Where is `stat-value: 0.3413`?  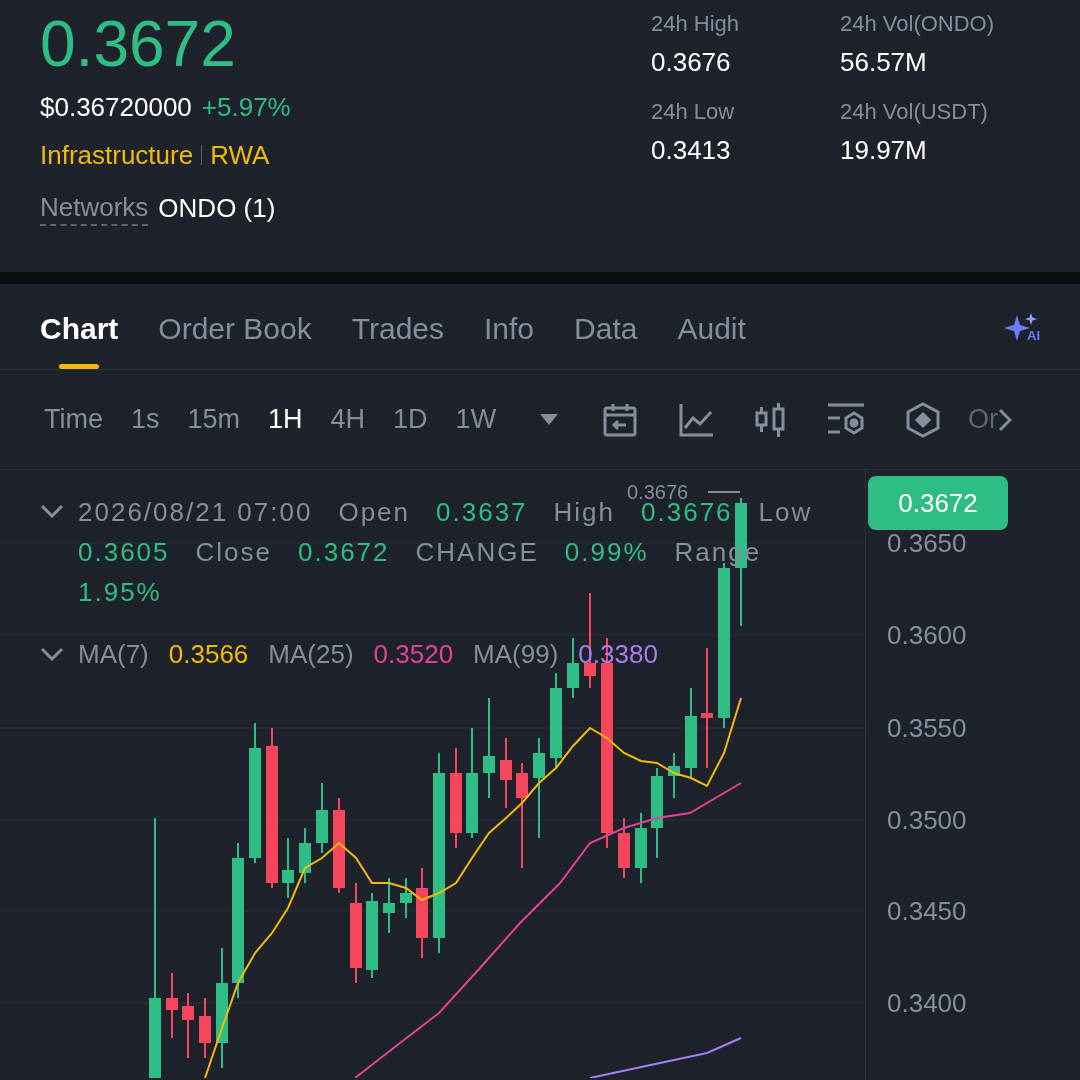
stat-value: 0.3413 is located at coordinates (691, 150).